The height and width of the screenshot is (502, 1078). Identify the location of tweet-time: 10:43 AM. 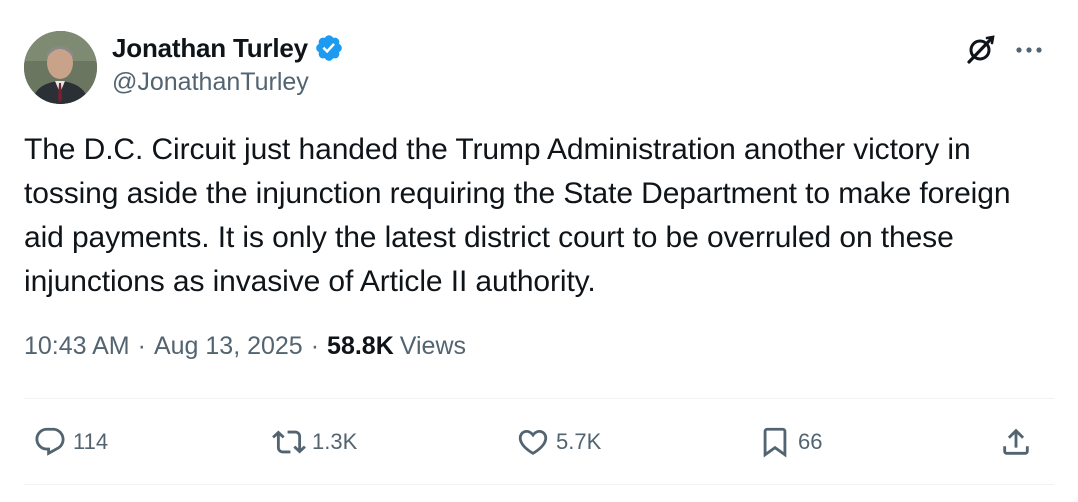
(77, 346).